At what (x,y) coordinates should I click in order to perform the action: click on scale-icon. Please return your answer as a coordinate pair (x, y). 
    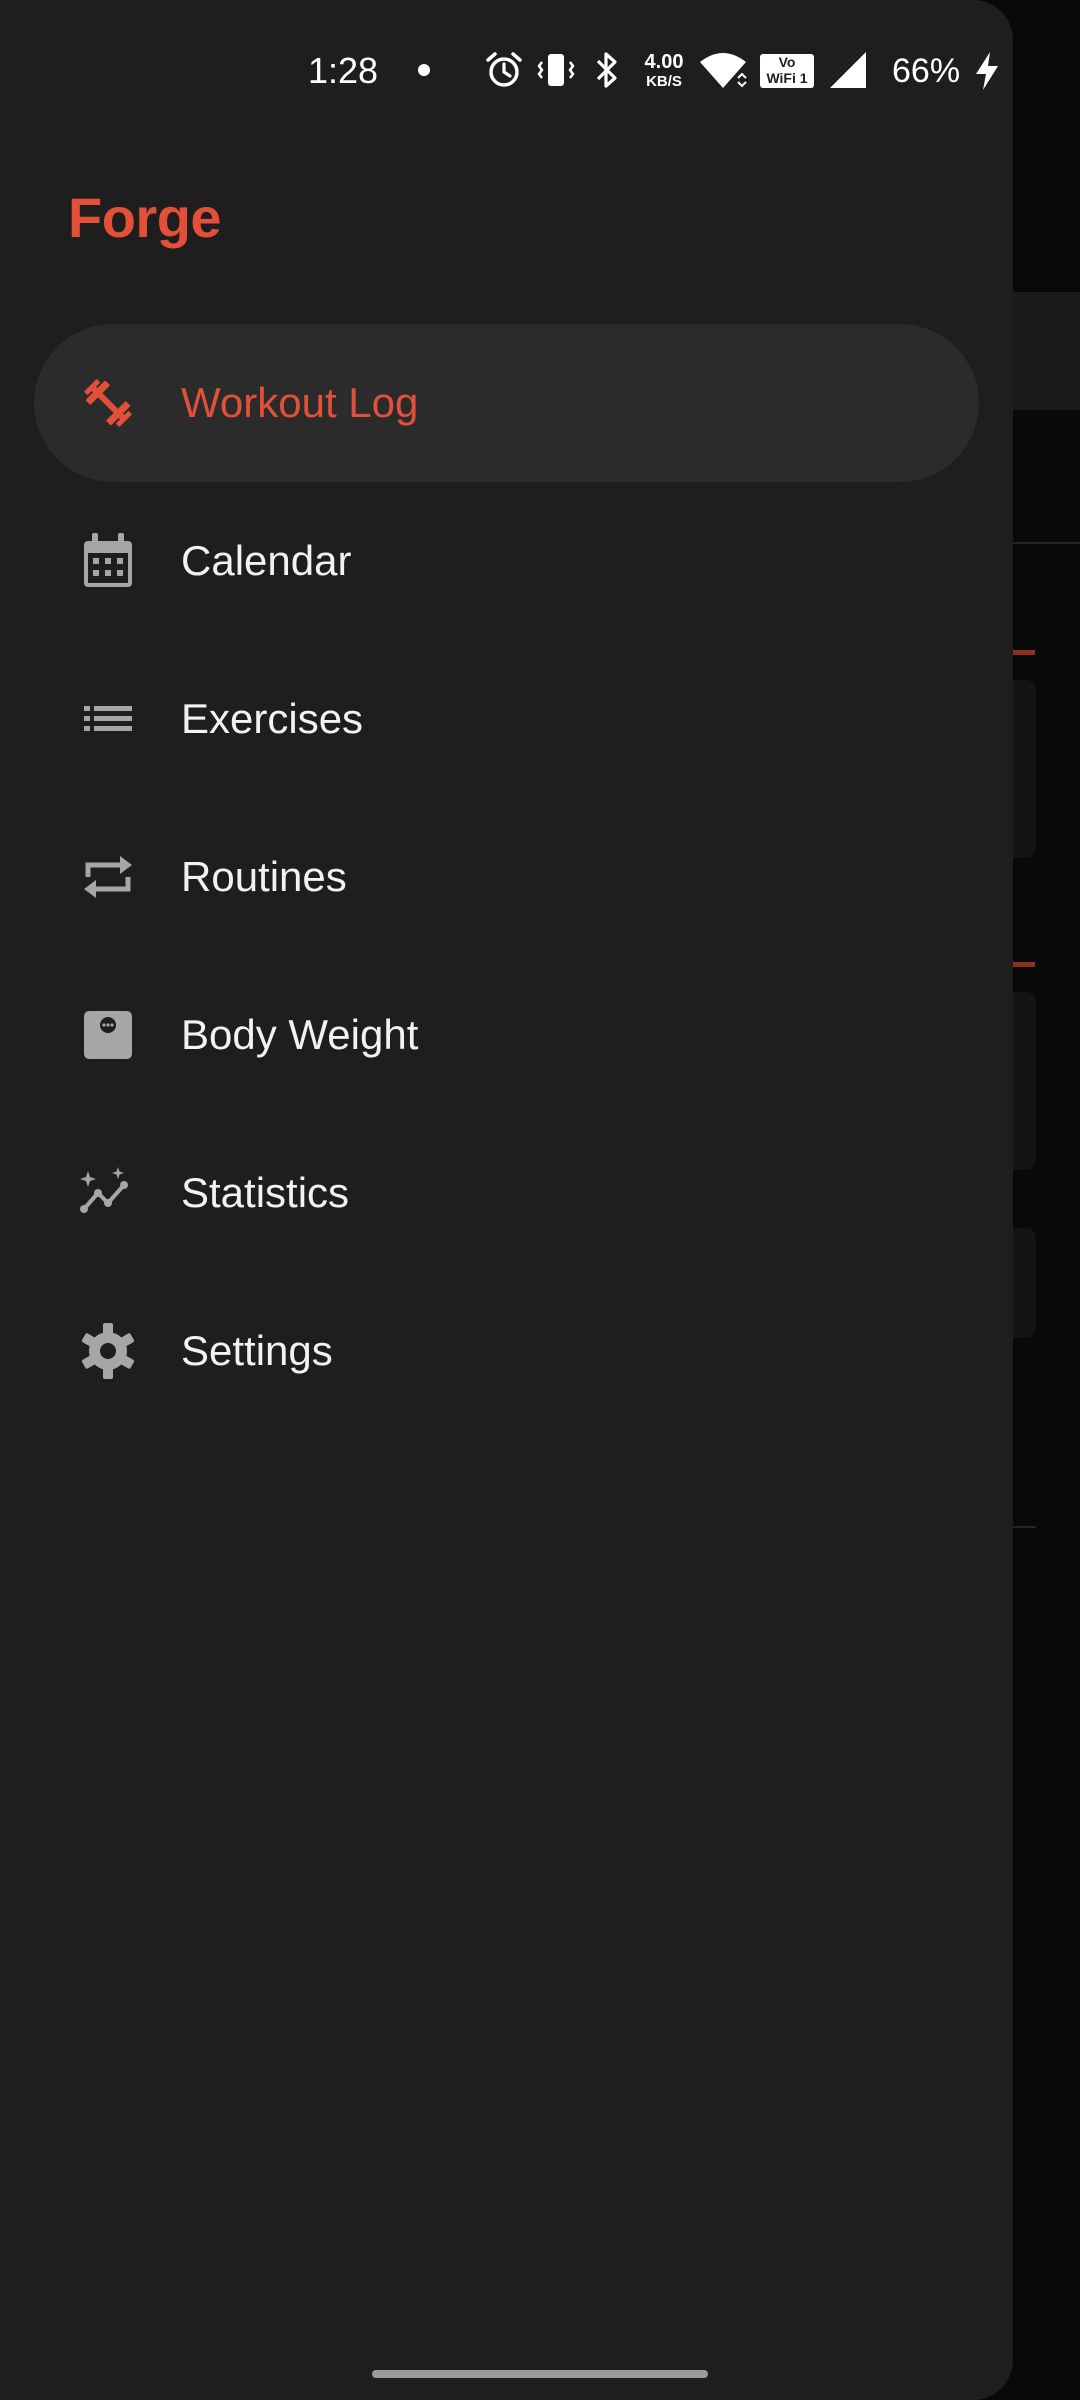
    Looking at the image, I should click on (108, 1035).